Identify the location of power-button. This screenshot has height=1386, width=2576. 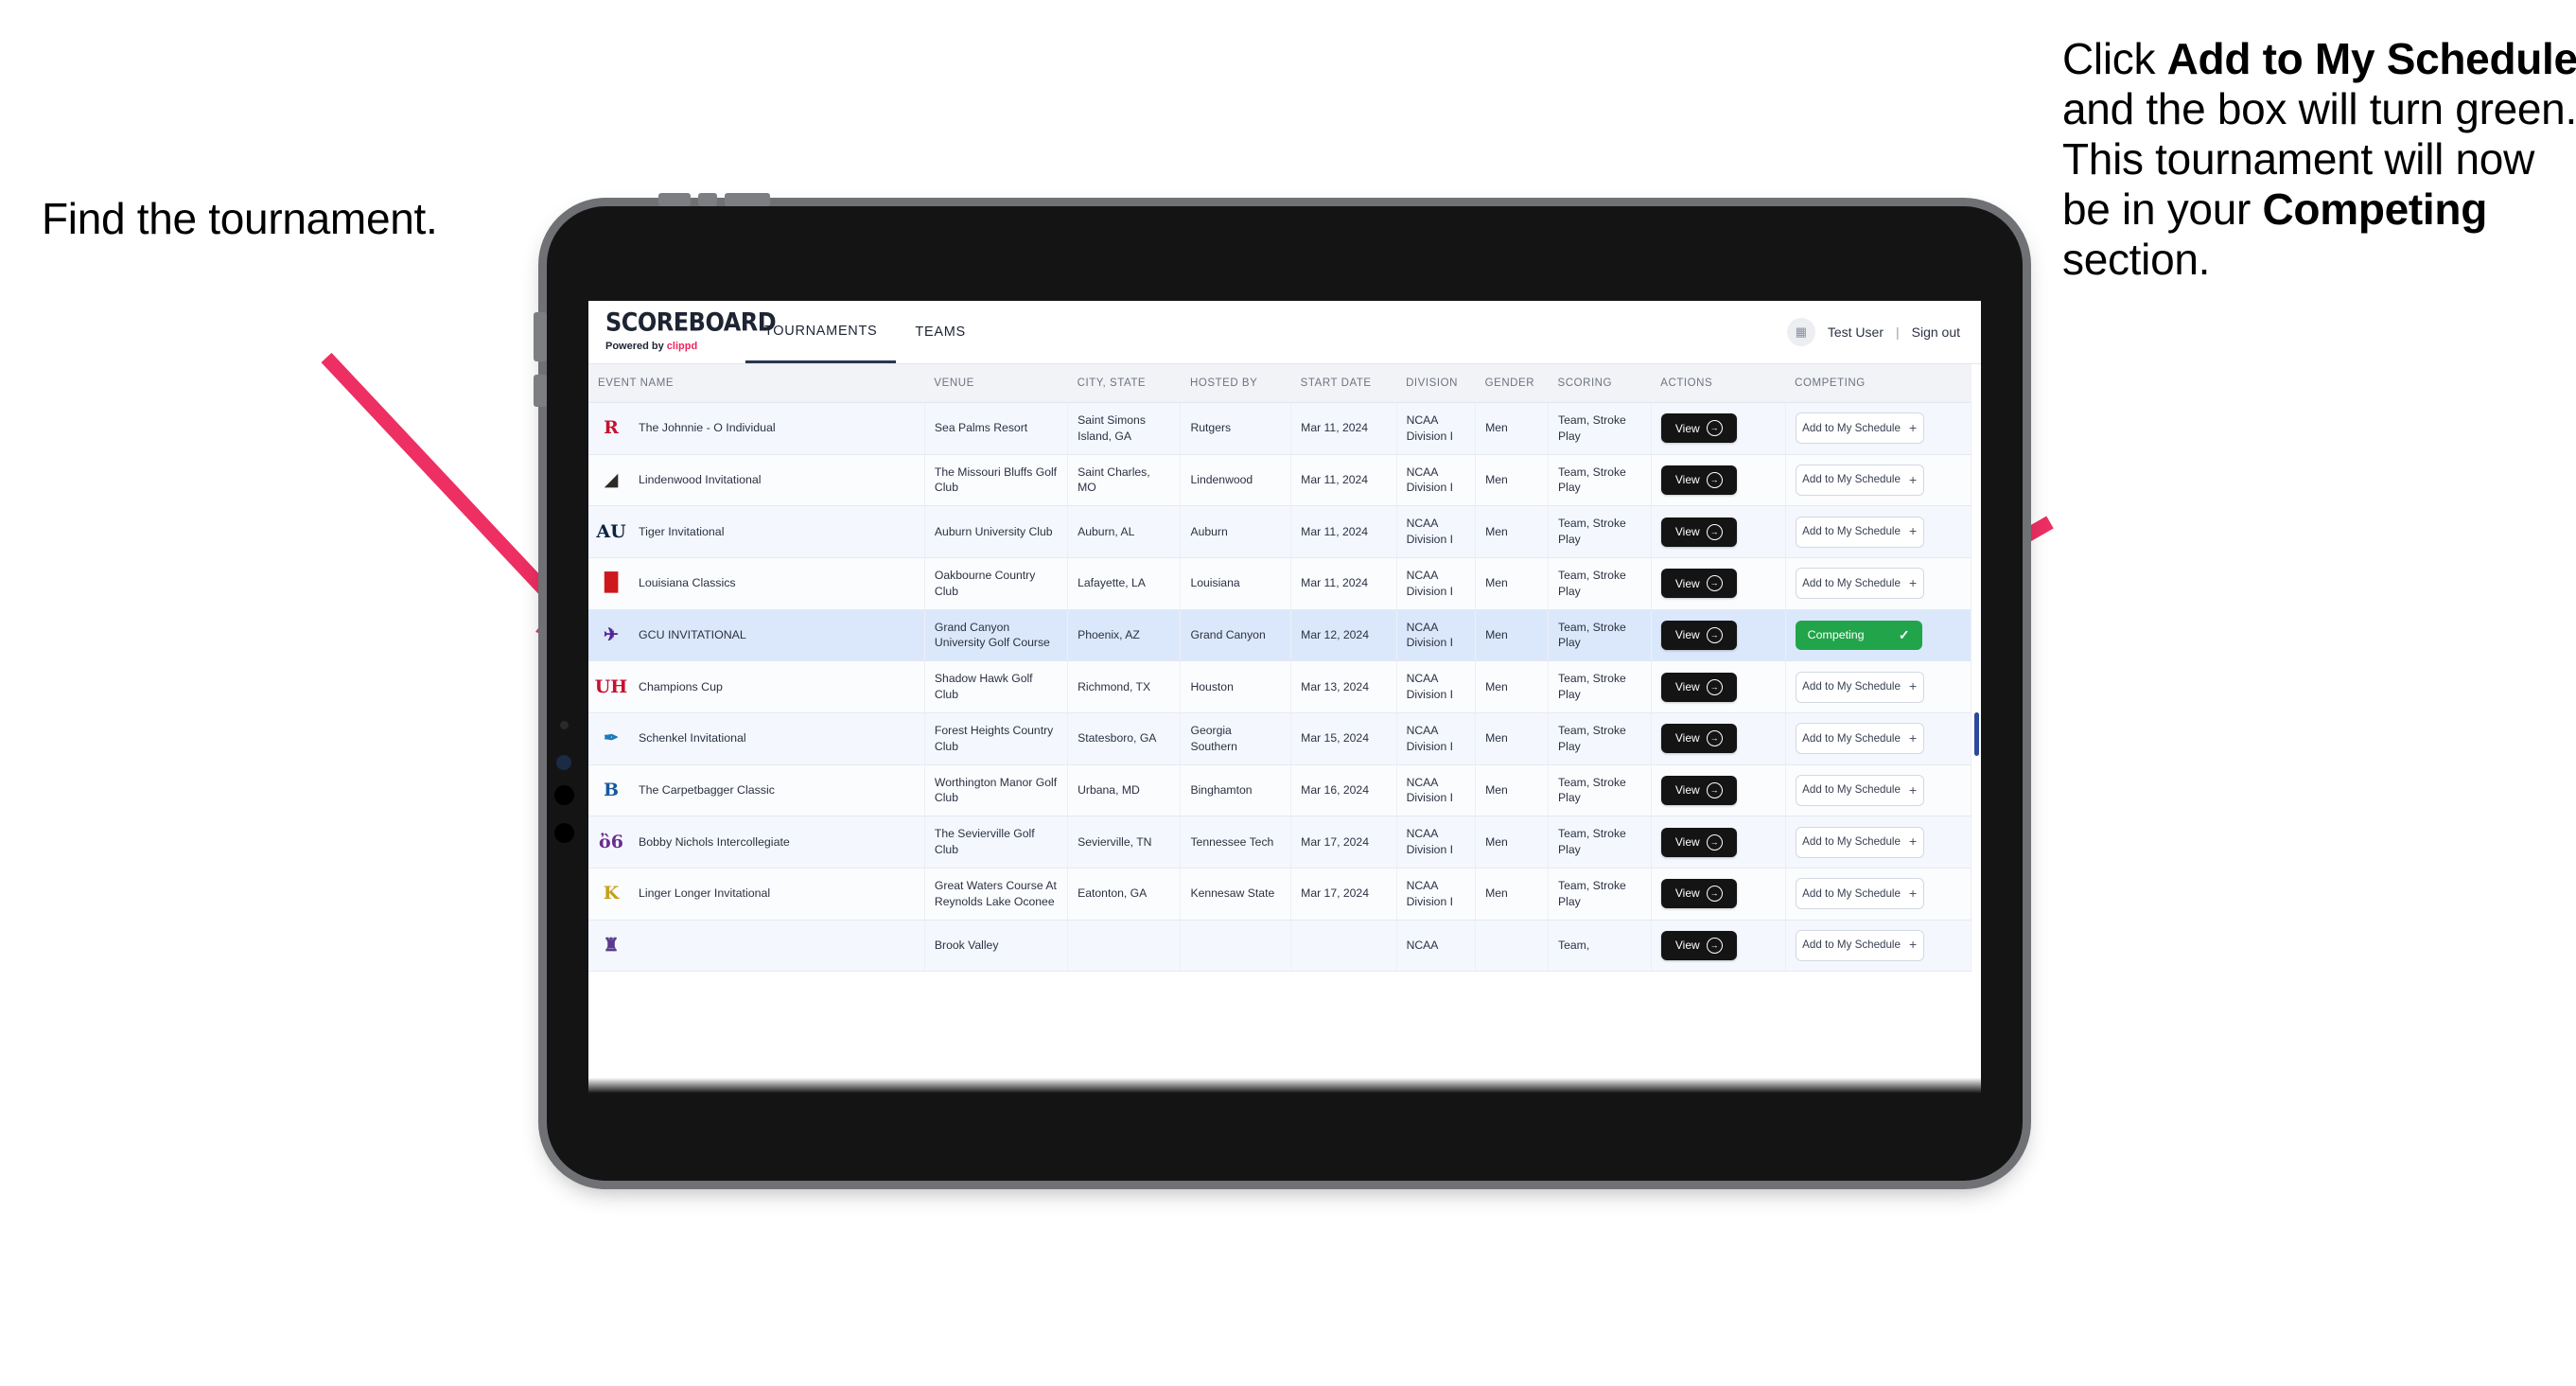
(675, 199).